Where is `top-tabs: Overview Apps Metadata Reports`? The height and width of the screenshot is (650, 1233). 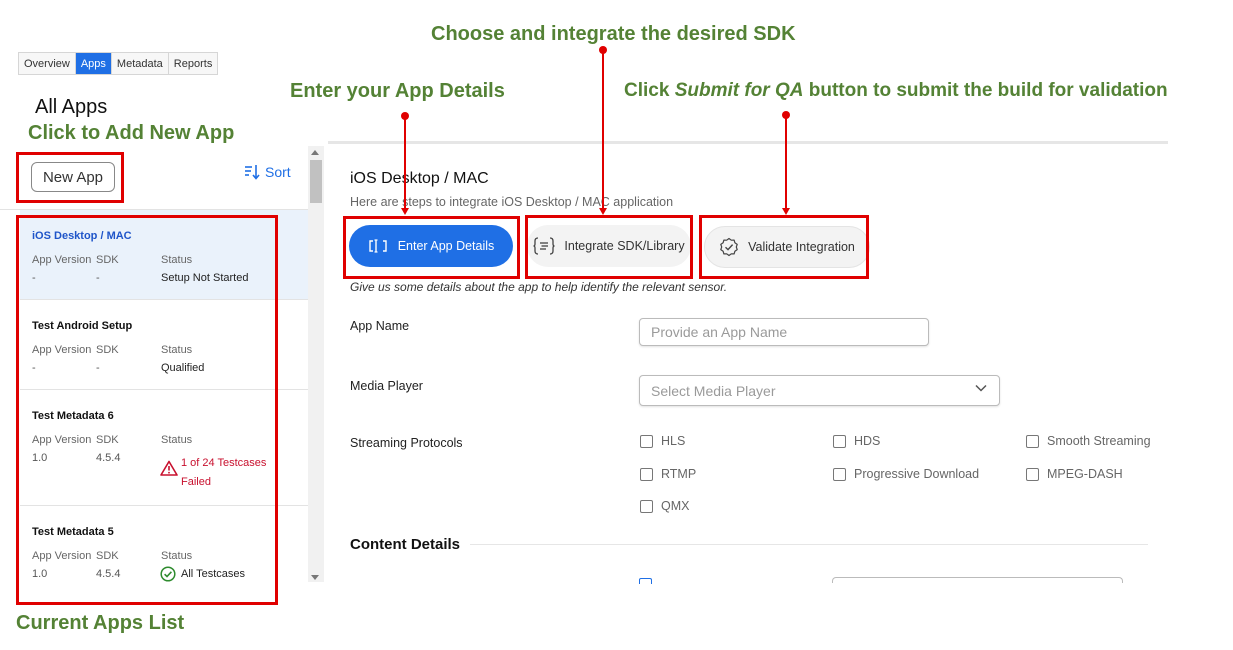 top-tabs: Overview Apps Metadata Reports is located at coordinates (118, 63).